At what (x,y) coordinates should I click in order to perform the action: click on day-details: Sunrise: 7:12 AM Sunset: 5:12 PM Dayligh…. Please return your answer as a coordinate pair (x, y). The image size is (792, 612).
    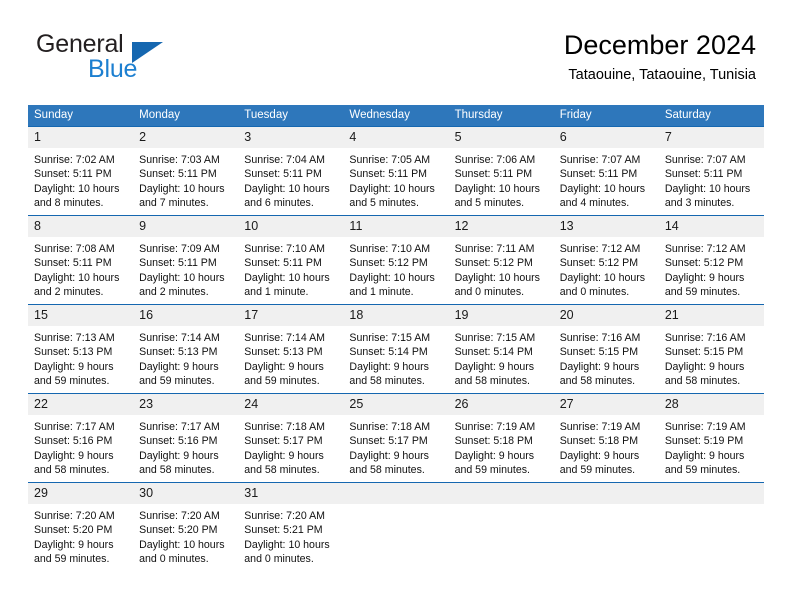
    Looking at the image, I should click on (606, 268).